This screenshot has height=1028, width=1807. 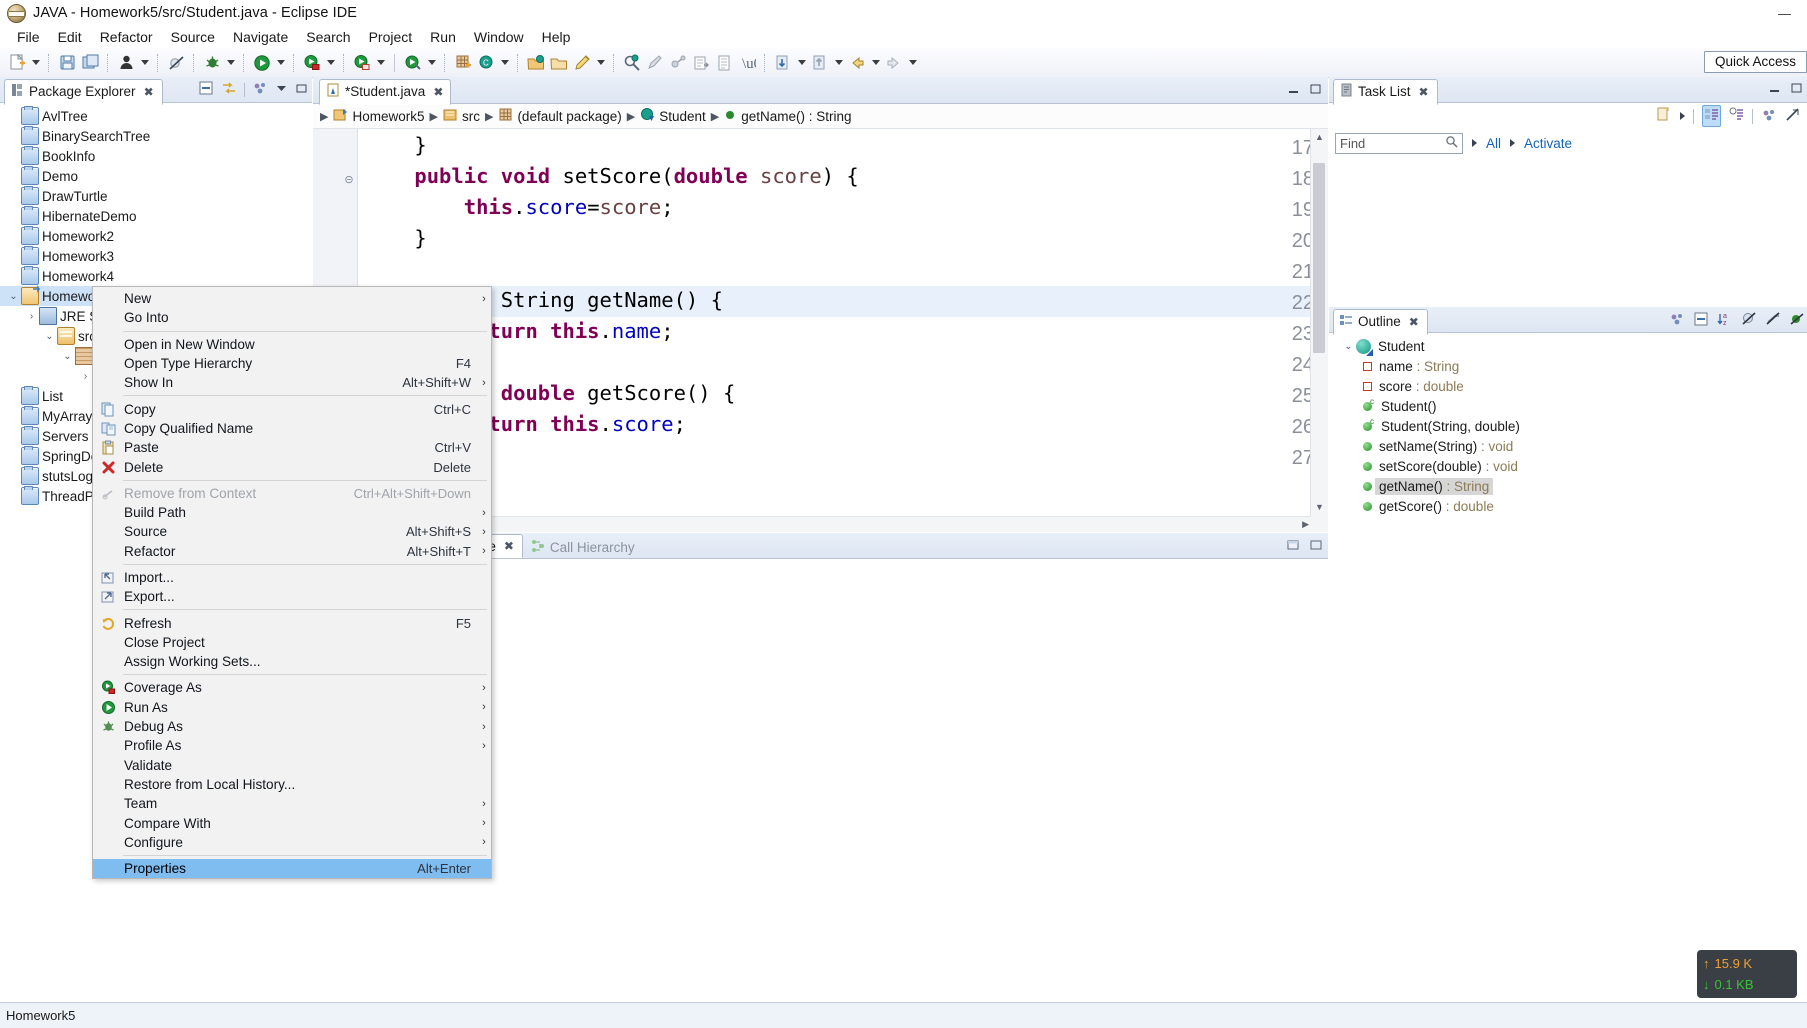 I want to click on editor-vertical-scrollbar: ▲ ▼, so click(x=1319, y=330).